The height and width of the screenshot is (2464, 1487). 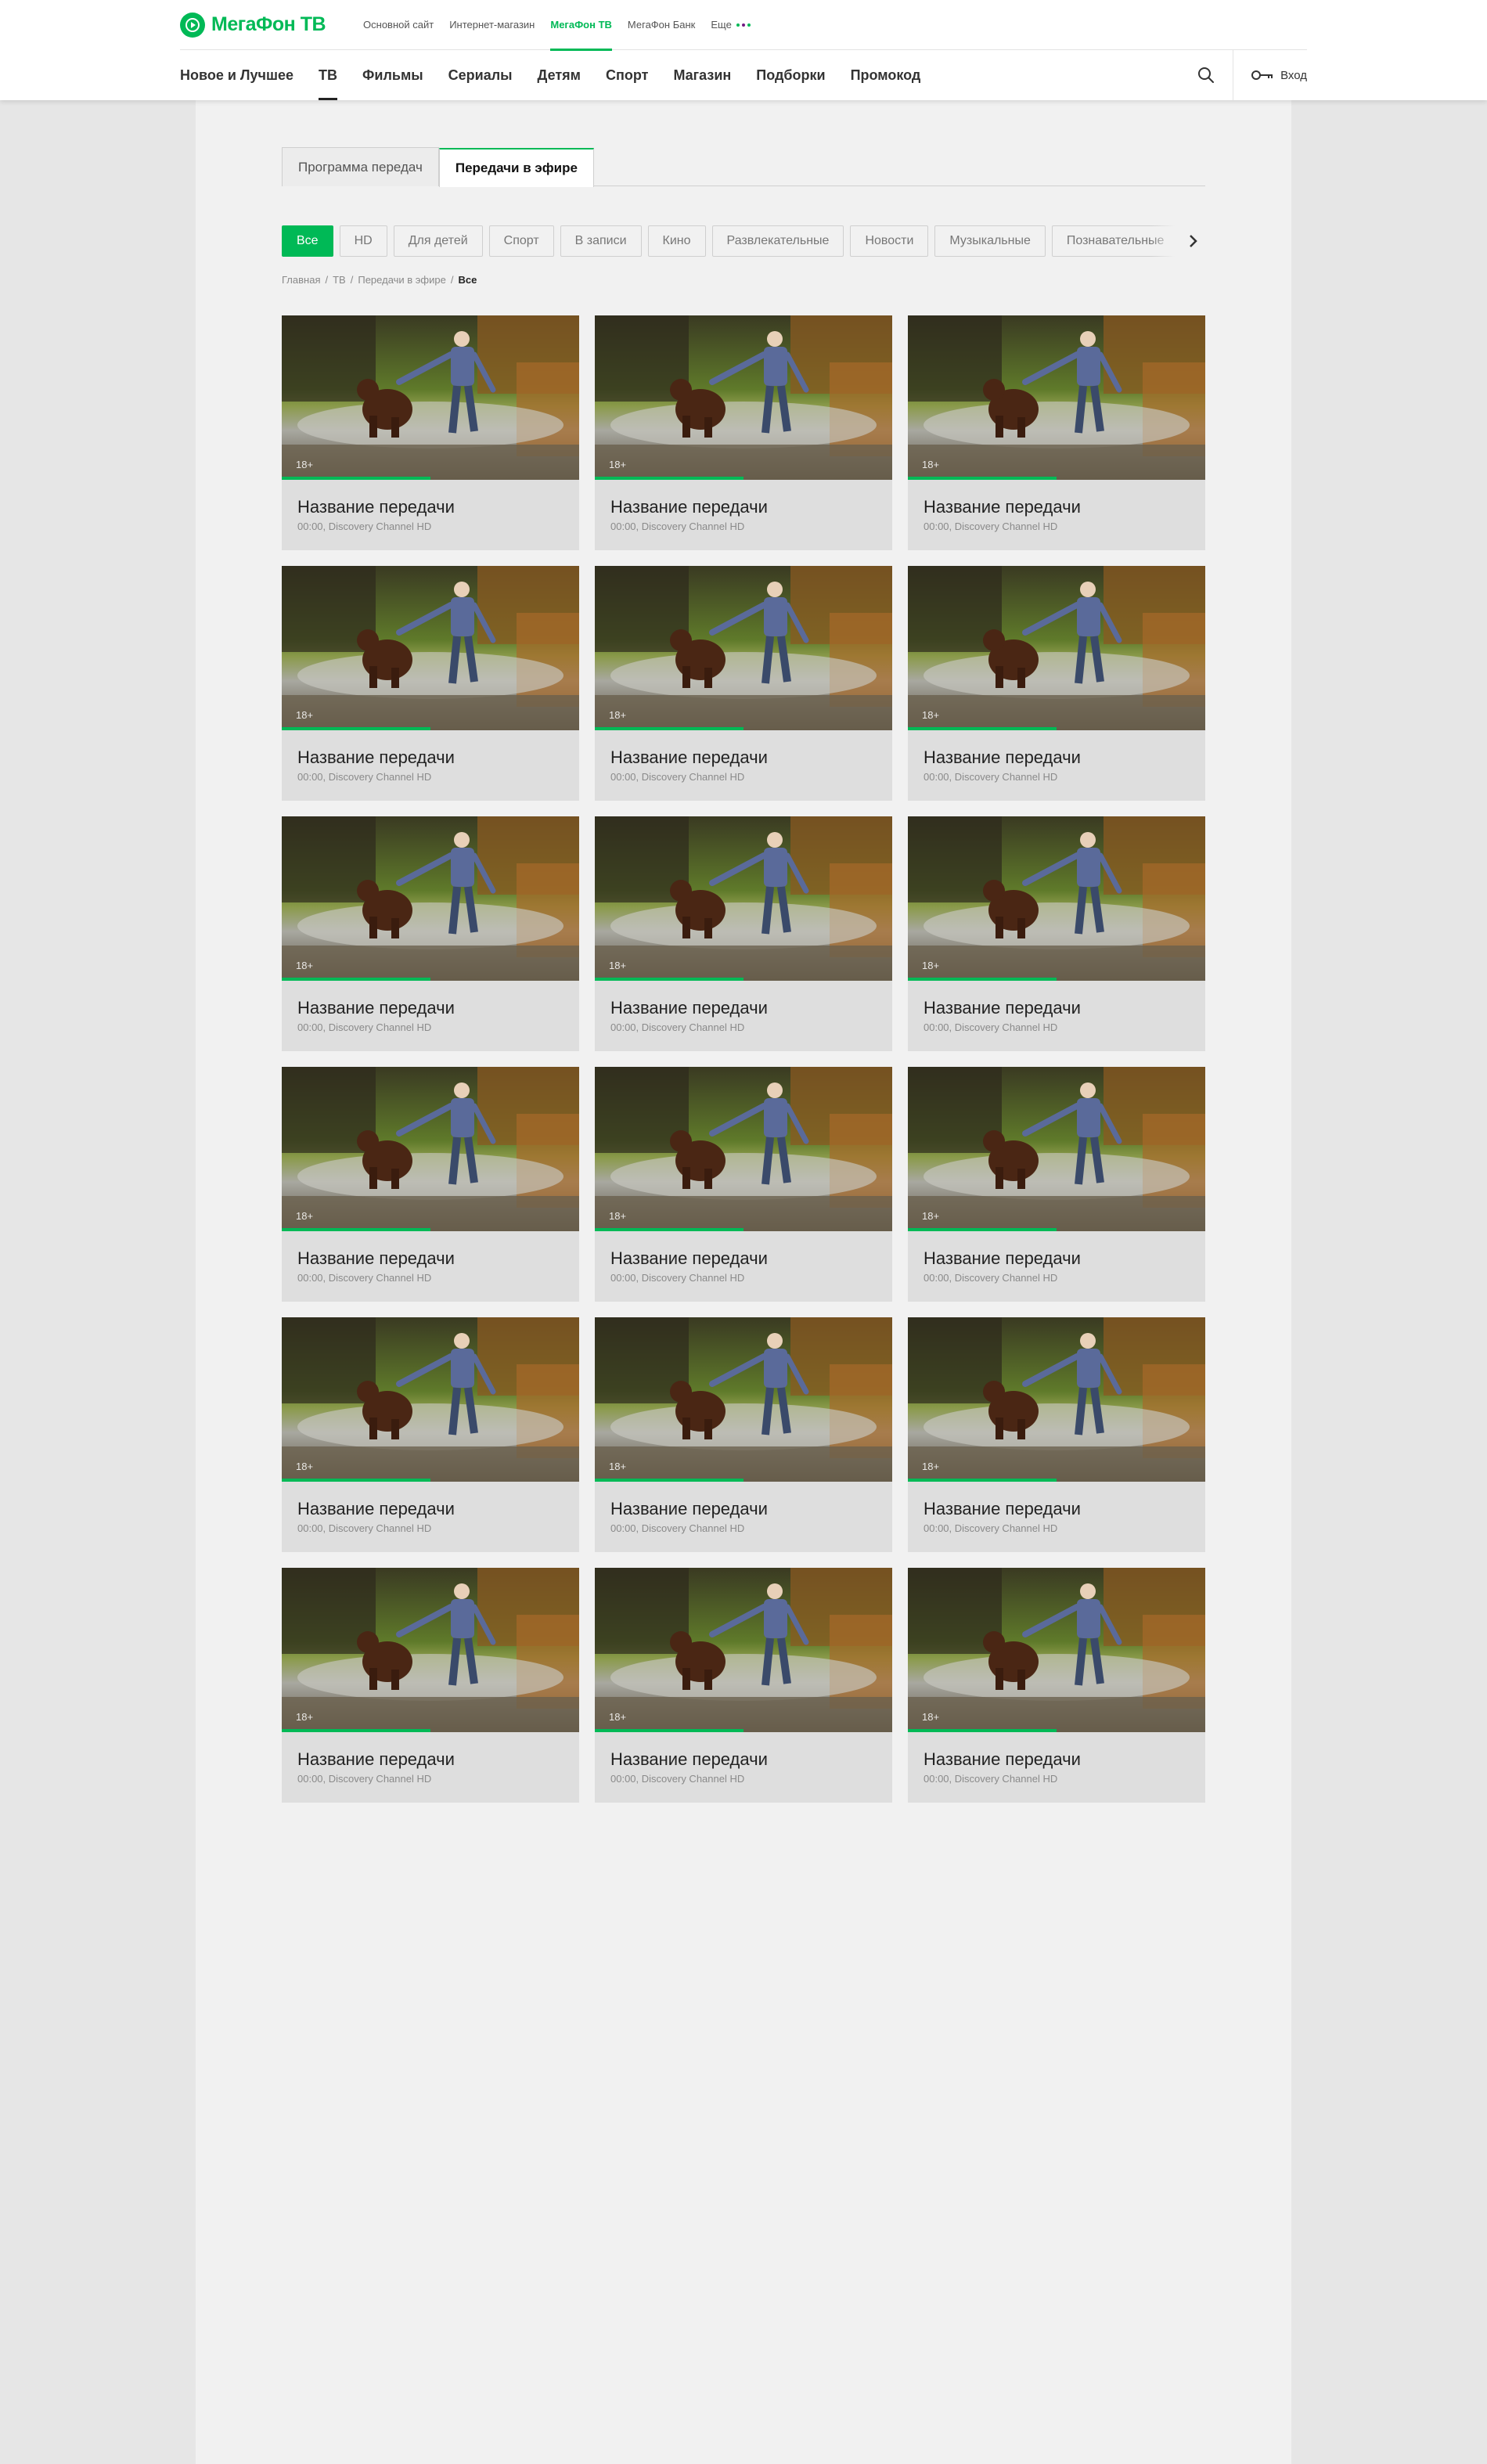 I want to click on top-link-label: Основной сайт, so click(x=398, y=25).